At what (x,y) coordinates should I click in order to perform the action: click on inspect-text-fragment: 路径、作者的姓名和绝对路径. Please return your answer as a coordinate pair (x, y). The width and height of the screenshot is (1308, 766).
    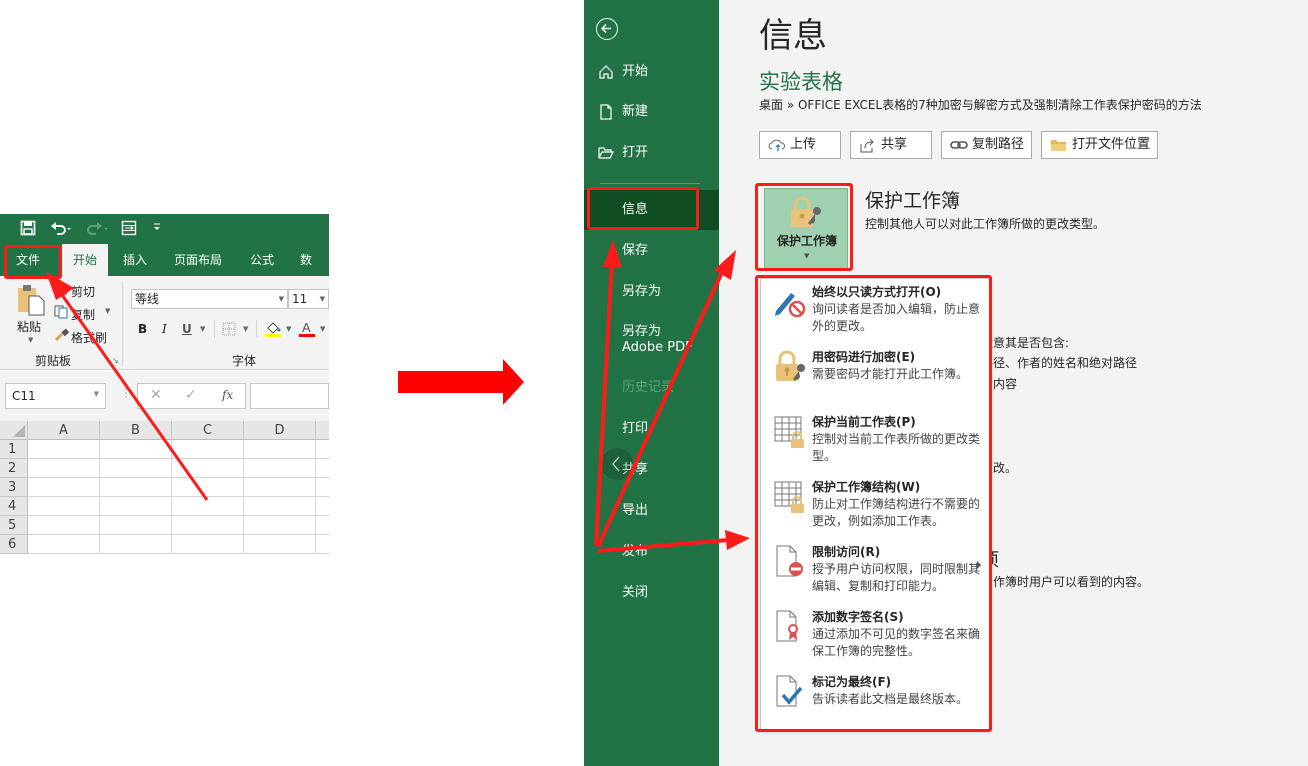
    Looking at the image, I should click on (1059, 363).